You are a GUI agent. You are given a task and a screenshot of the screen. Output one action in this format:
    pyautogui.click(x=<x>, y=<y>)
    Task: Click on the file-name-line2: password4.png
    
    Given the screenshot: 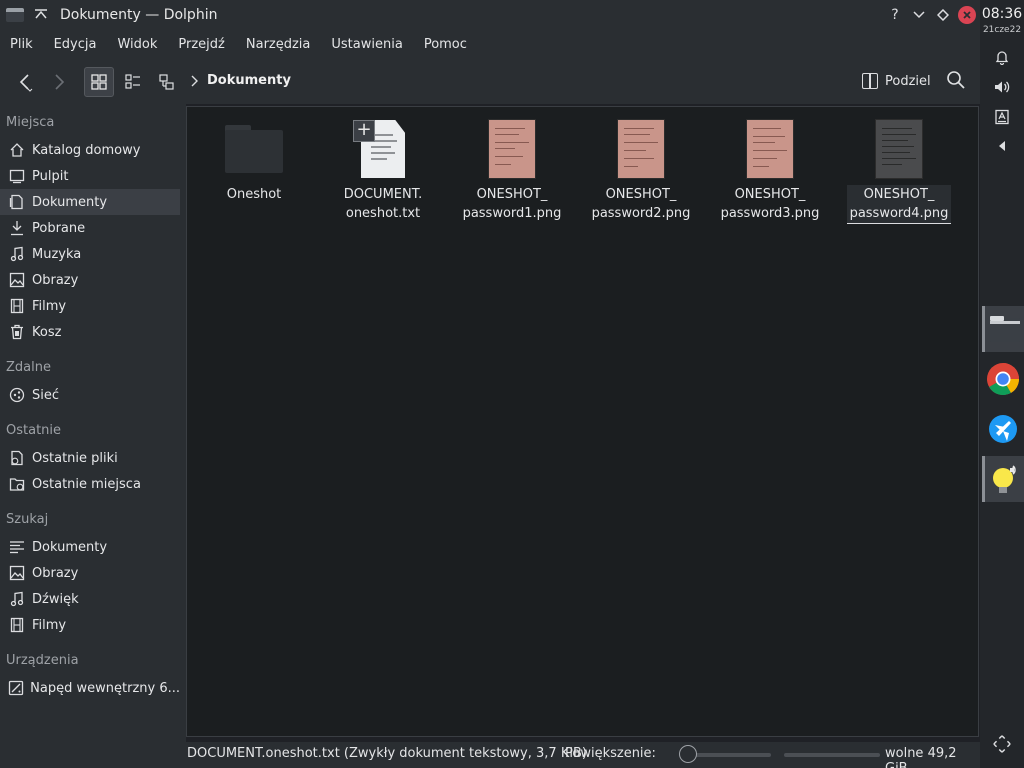 What is the action you would take?
    pyautogui.click(x=899, y=213)
    